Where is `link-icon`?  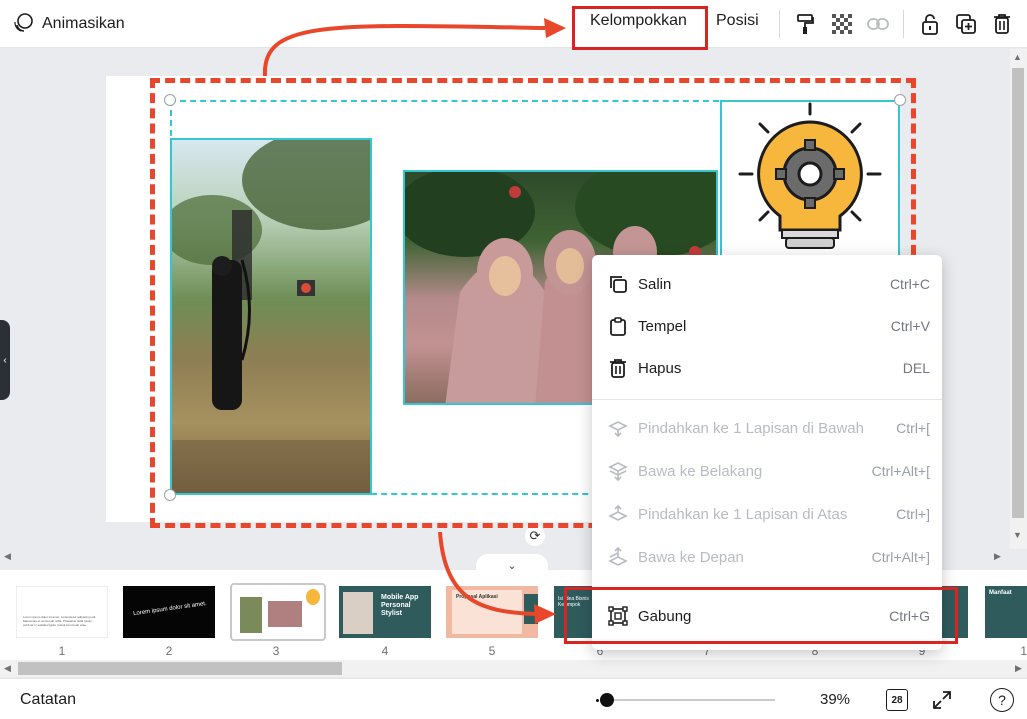
link-icon is located at coordinates (878, 24).